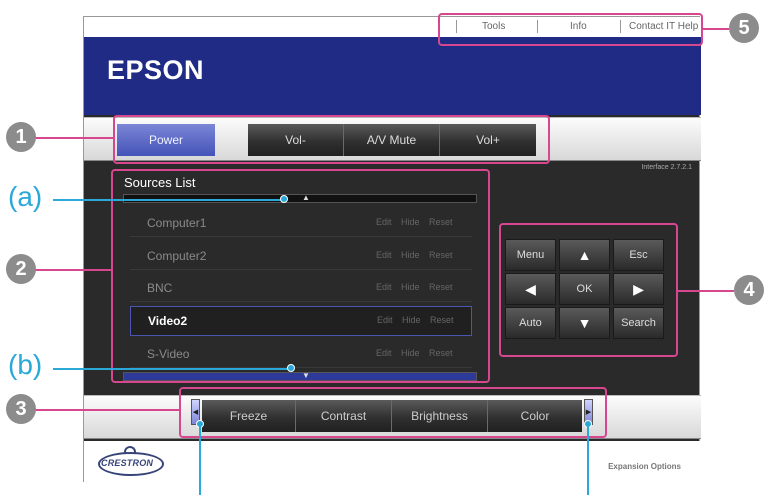 This screenshot has width=782, height=495. Describe the element at coordinates (392, 462) in the screenshot. I see `footer: CRESTRON Expansion Options` at that location.